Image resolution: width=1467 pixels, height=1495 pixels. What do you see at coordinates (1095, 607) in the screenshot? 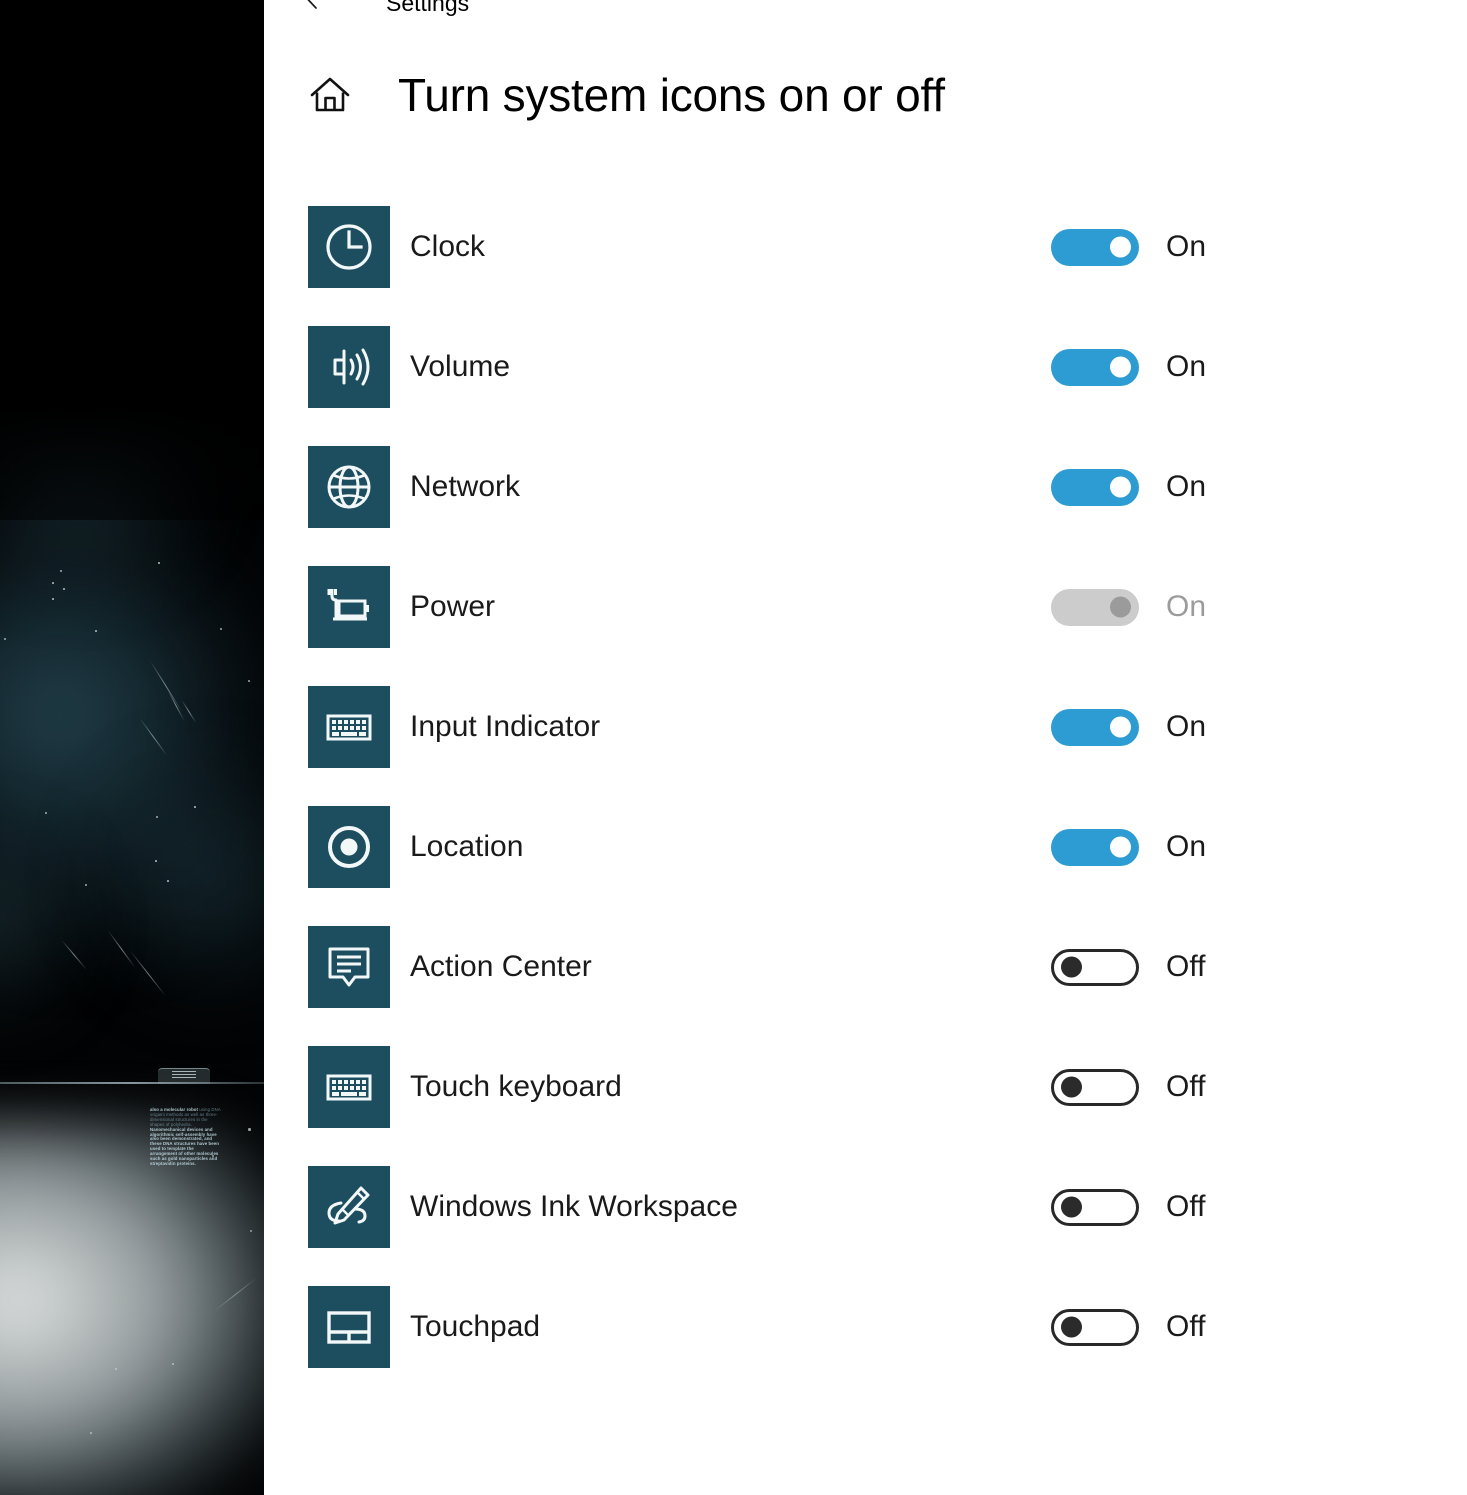
I see `toggle-power` at bounding box center [1095, 607].